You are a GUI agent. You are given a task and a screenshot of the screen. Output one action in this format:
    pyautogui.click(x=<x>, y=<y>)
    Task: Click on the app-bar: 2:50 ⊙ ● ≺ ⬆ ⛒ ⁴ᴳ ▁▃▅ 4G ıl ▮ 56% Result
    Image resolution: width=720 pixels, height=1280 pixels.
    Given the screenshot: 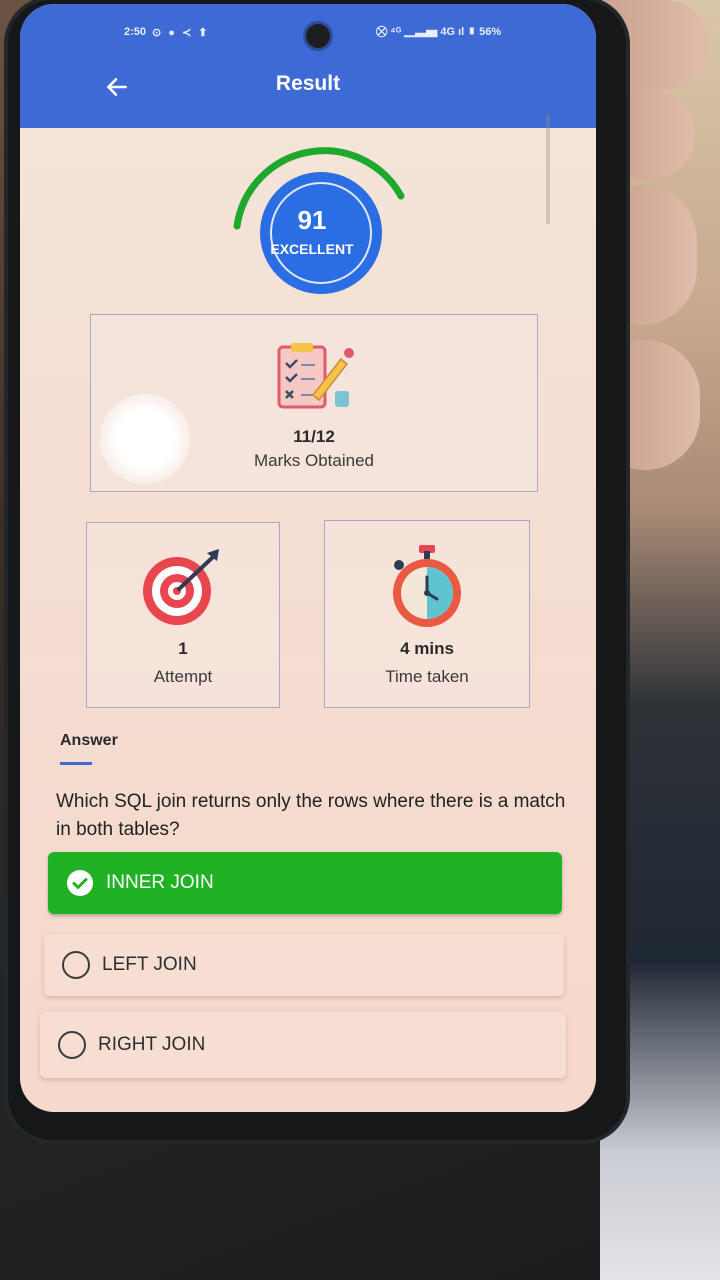 What is the action you would take?
    pyautogui.click(x=308, y=66)
    